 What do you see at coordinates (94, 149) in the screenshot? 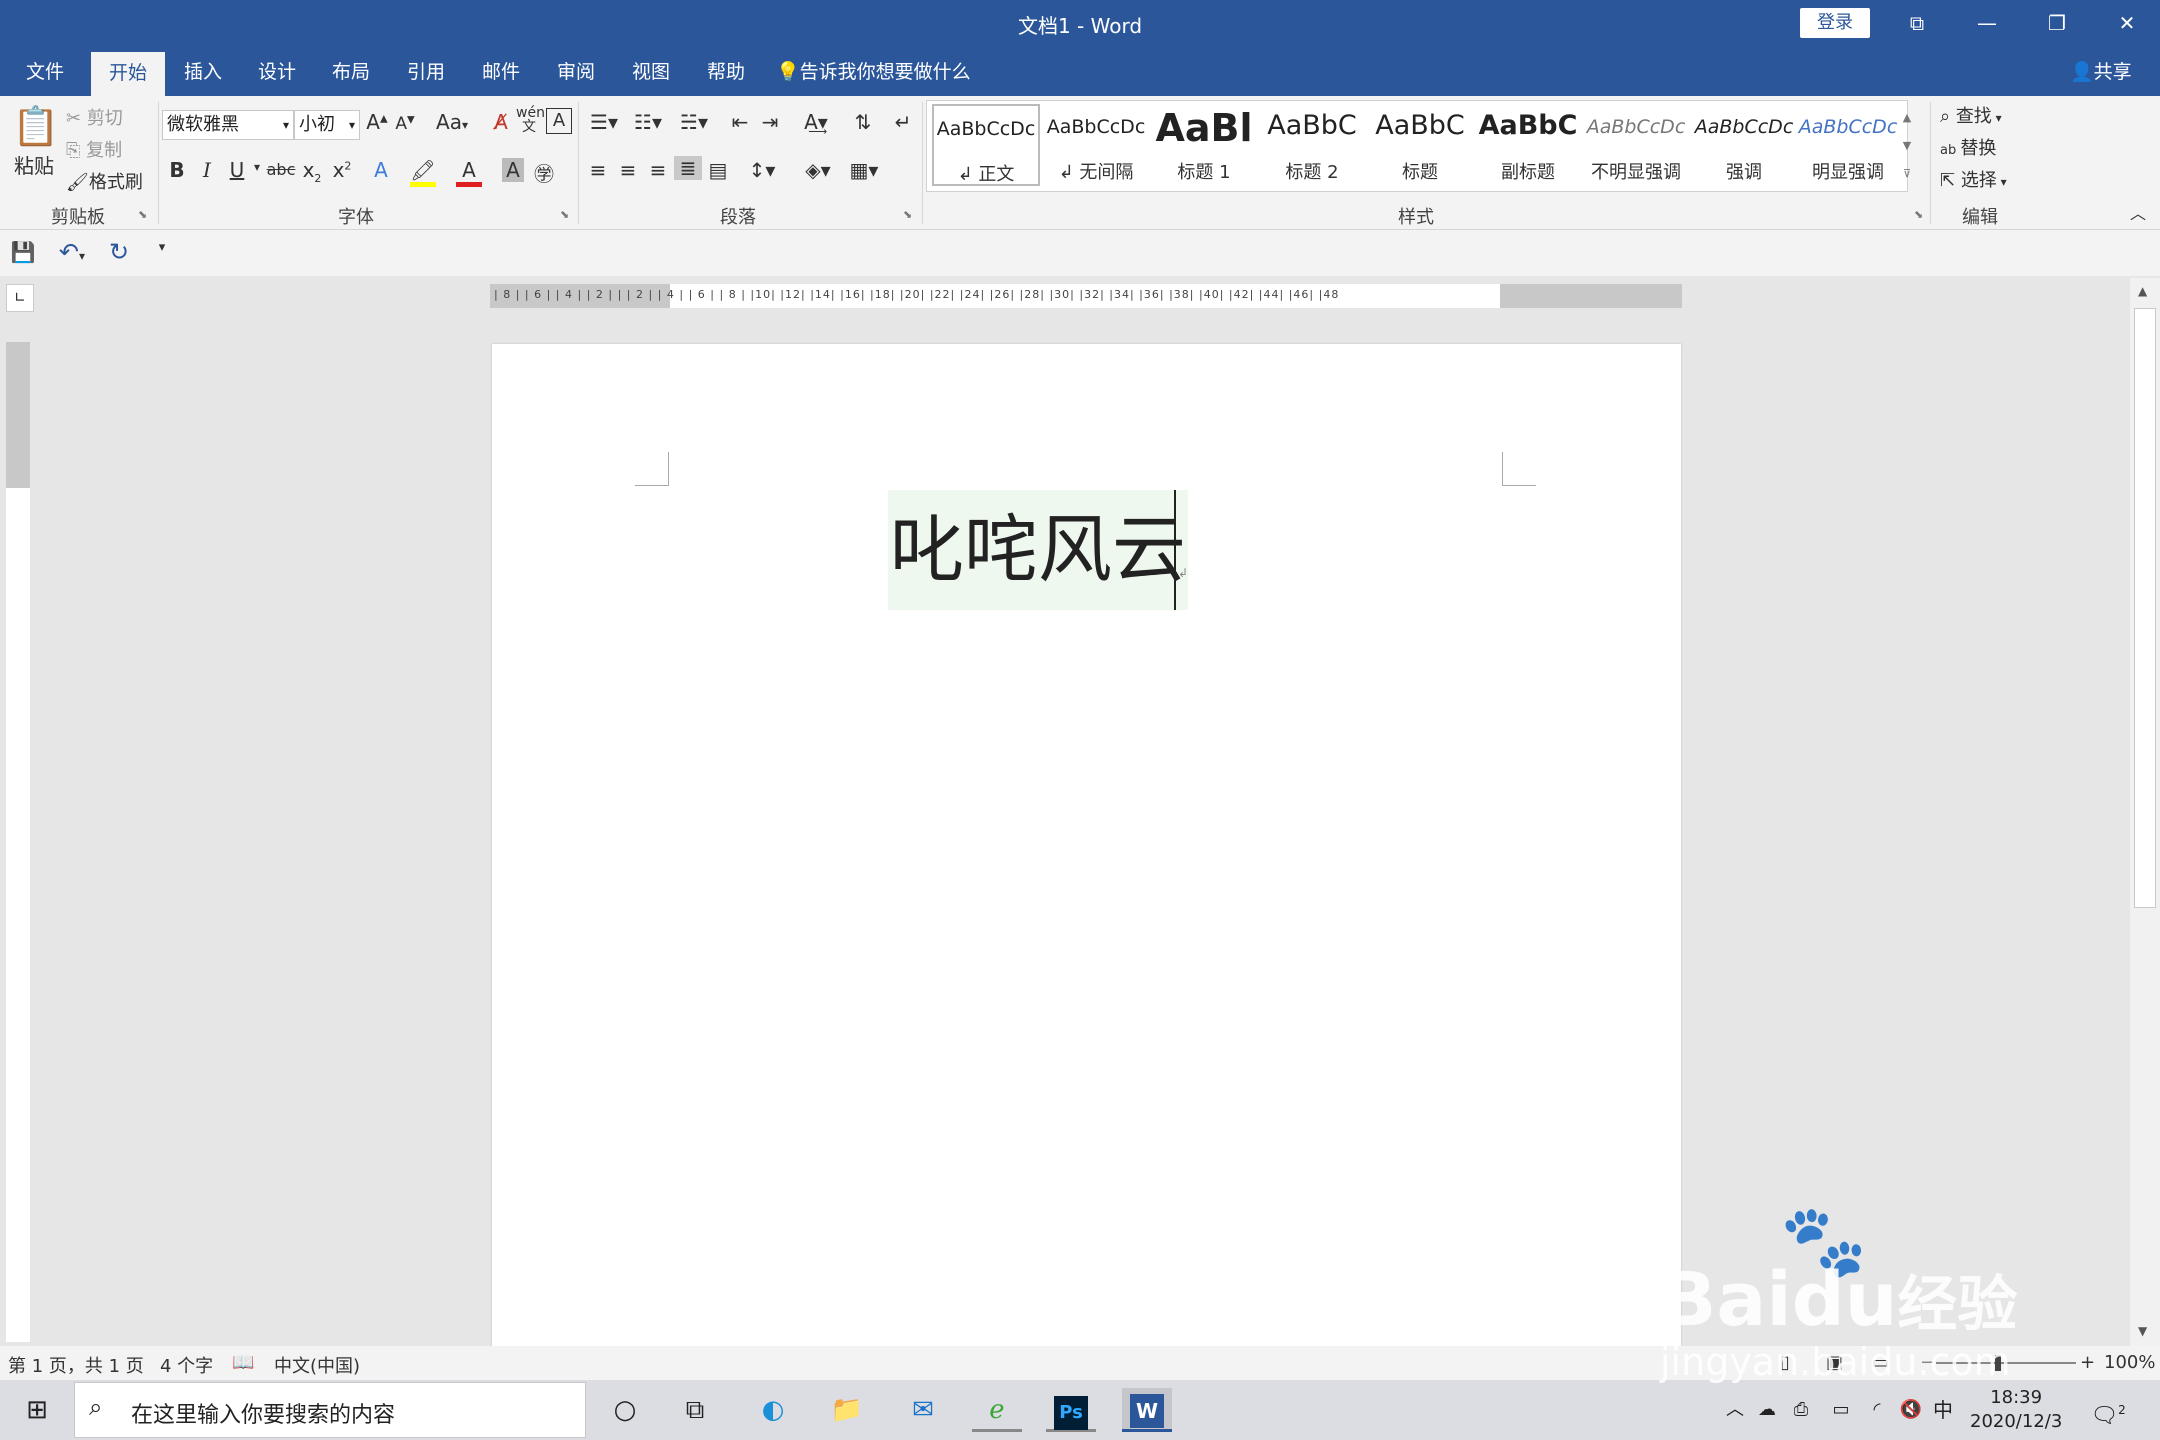
I see `copy-button: ⎘ 复制` at bounding box center [94, 149].